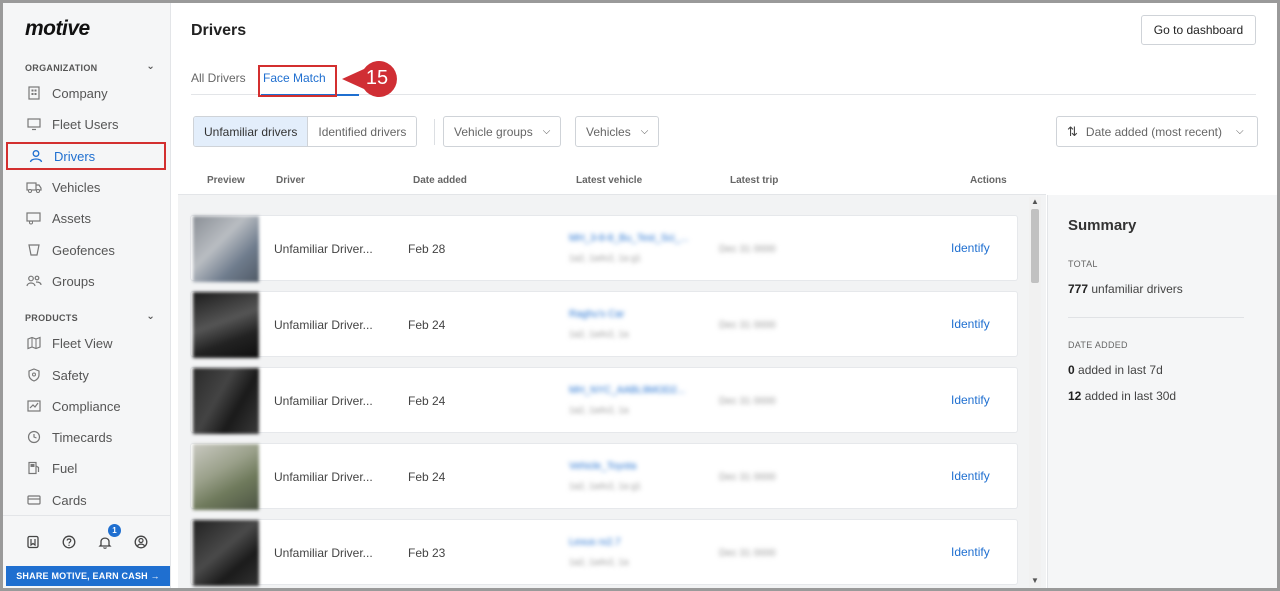 The image size is (1280, 591). Describe the element at coordinates (86, 343) in the screenshot. I see `sidebar-item-fleet-view: Fleet View` at that location.